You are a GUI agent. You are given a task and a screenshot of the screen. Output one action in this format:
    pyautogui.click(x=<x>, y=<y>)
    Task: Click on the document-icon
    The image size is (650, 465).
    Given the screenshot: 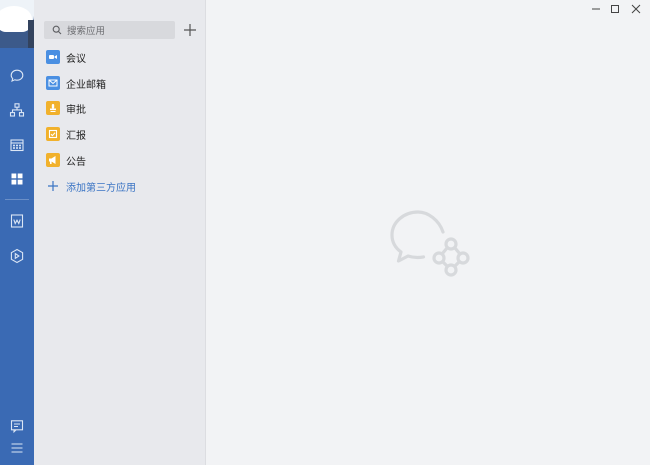 What is the action you would take?
    pyautogui.click(x=17, y=221)
    